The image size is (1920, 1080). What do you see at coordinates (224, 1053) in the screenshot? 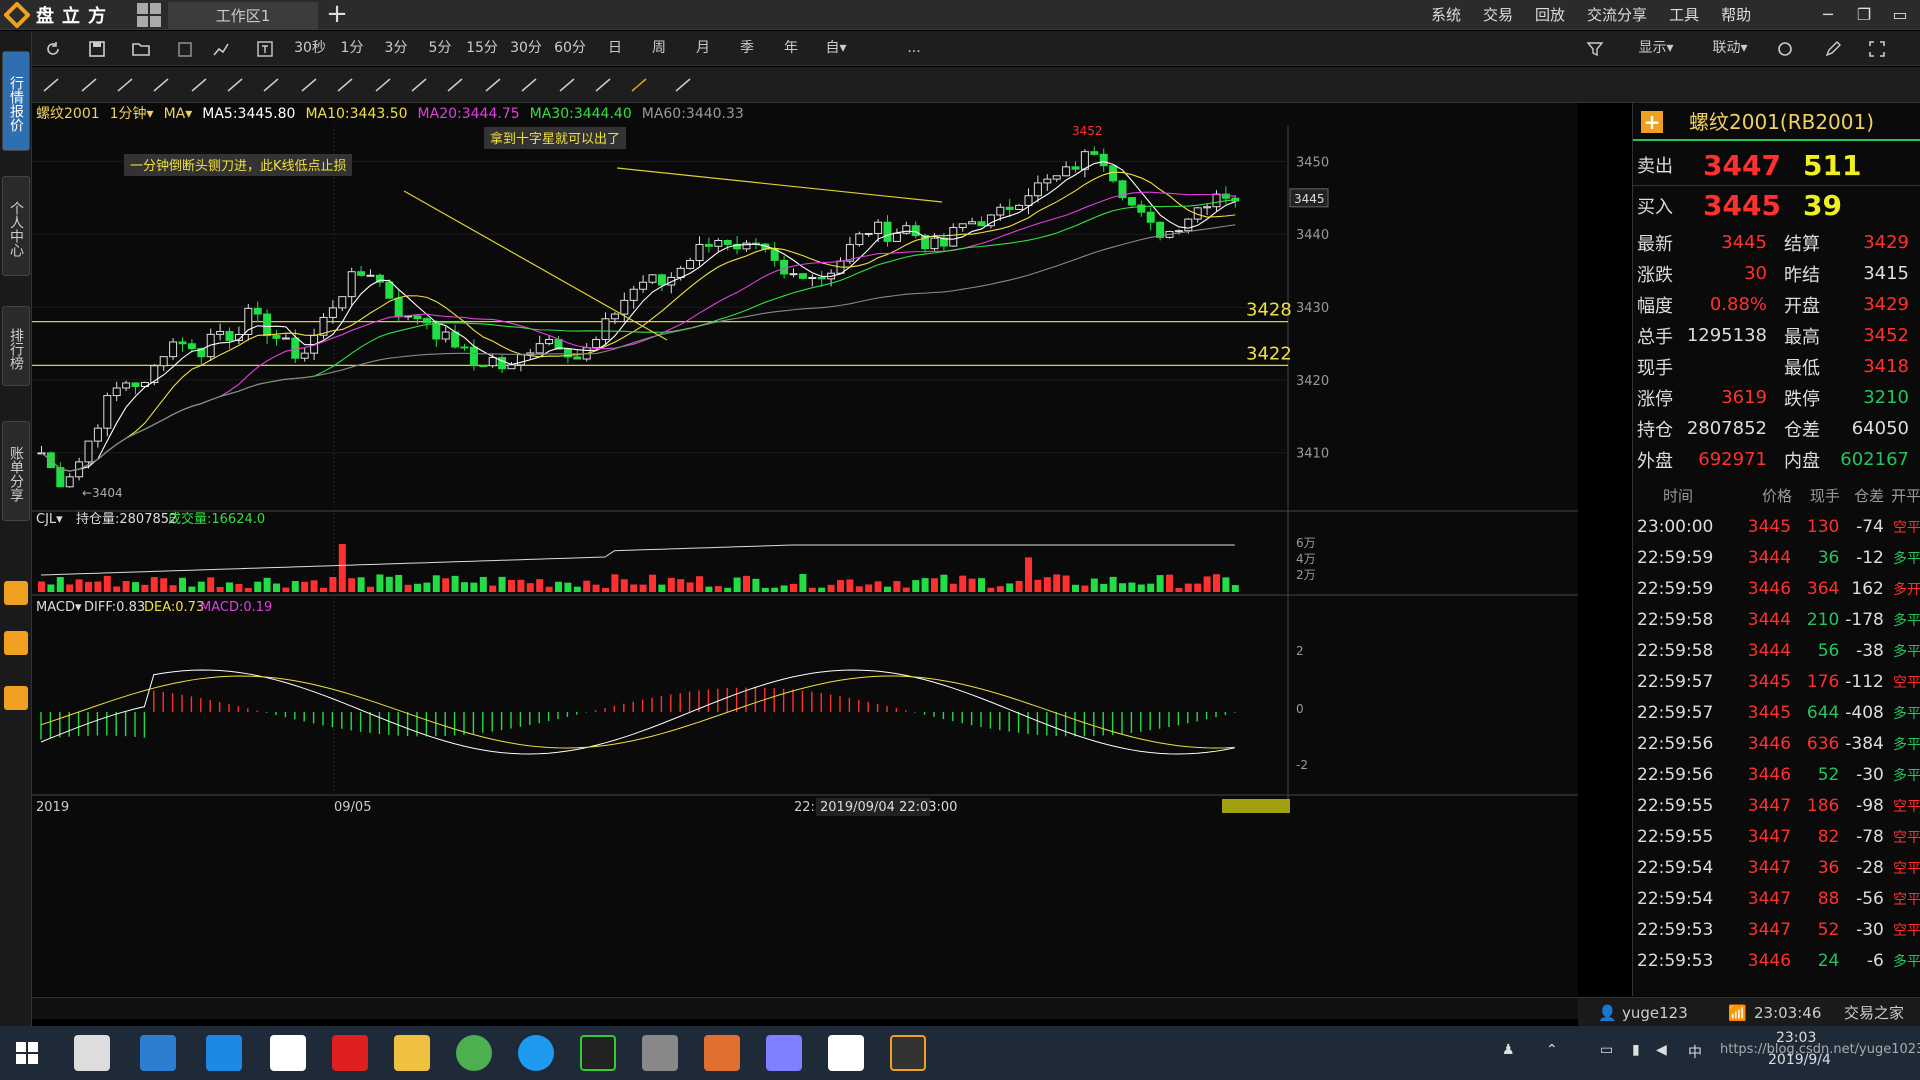
I see `edge-icon` at bounding box center [224, 1053].